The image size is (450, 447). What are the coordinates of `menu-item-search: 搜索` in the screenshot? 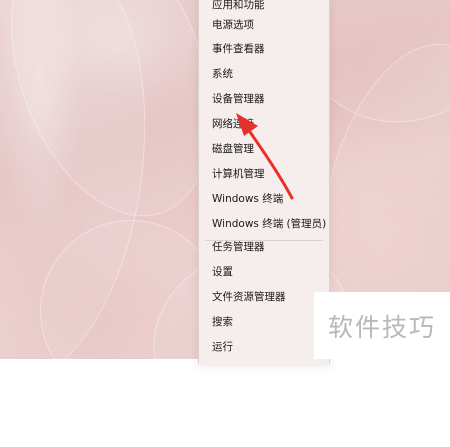 It's located at (264, 321).